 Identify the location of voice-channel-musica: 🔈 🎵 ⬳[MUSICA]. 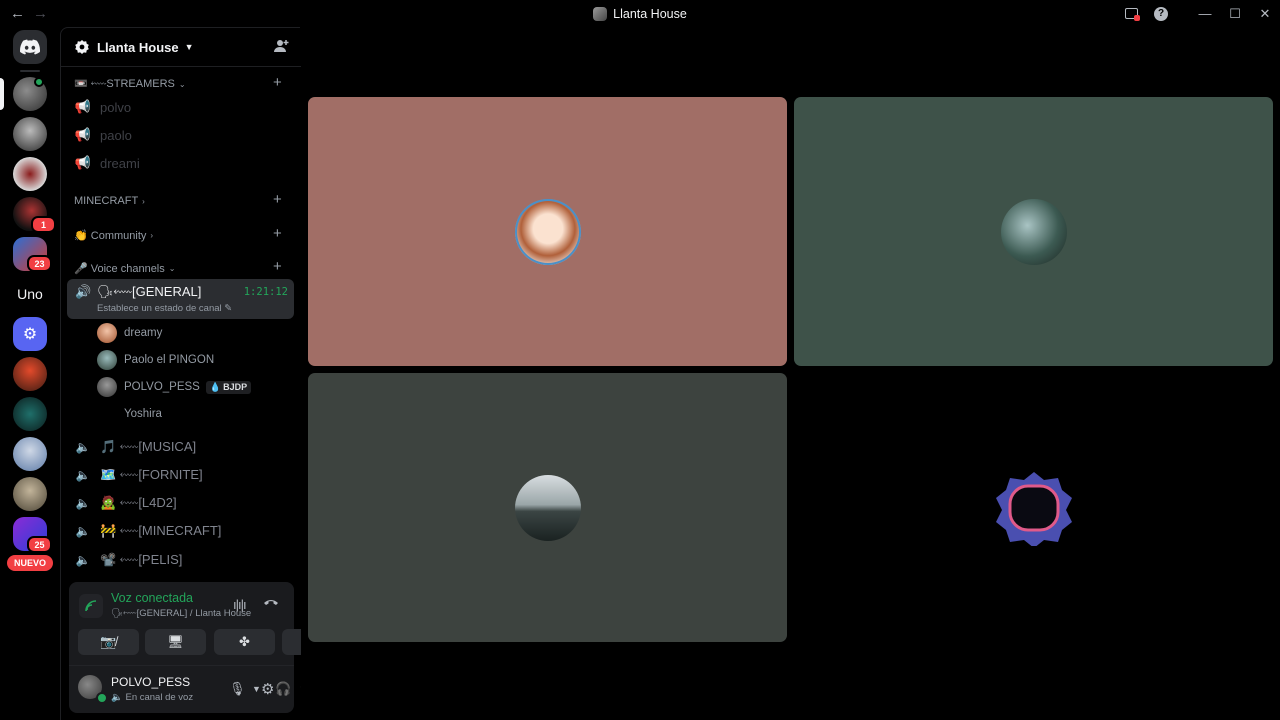
(136, 447).